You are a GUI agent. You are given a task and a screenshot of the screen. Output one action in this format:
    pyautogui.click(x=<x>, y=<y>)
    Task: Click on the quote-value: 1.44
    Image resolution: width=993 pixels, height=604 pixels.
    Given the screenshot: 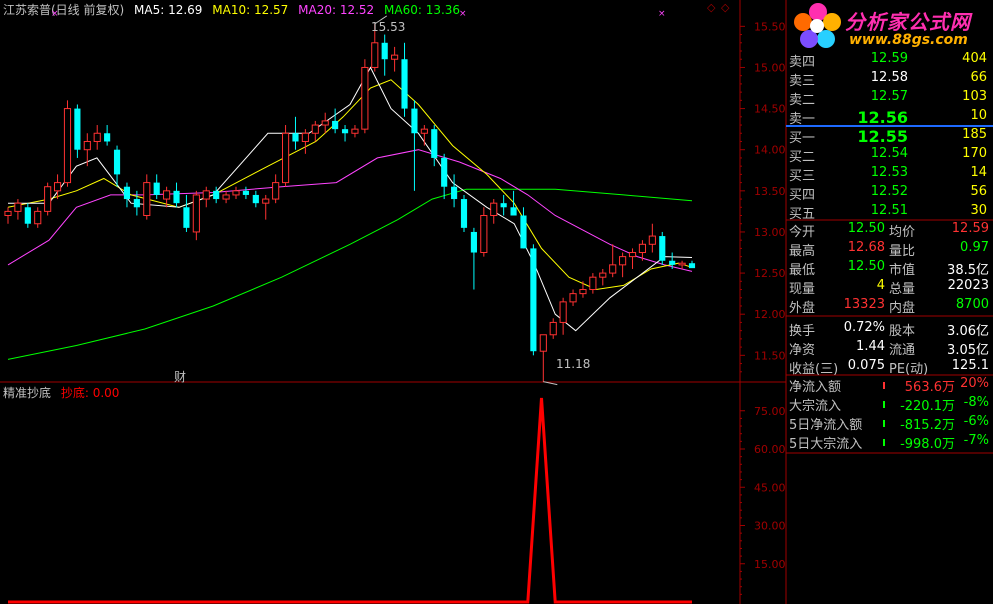 What is the action you would take?
    pyautogui.click(x=870, y=346)
    